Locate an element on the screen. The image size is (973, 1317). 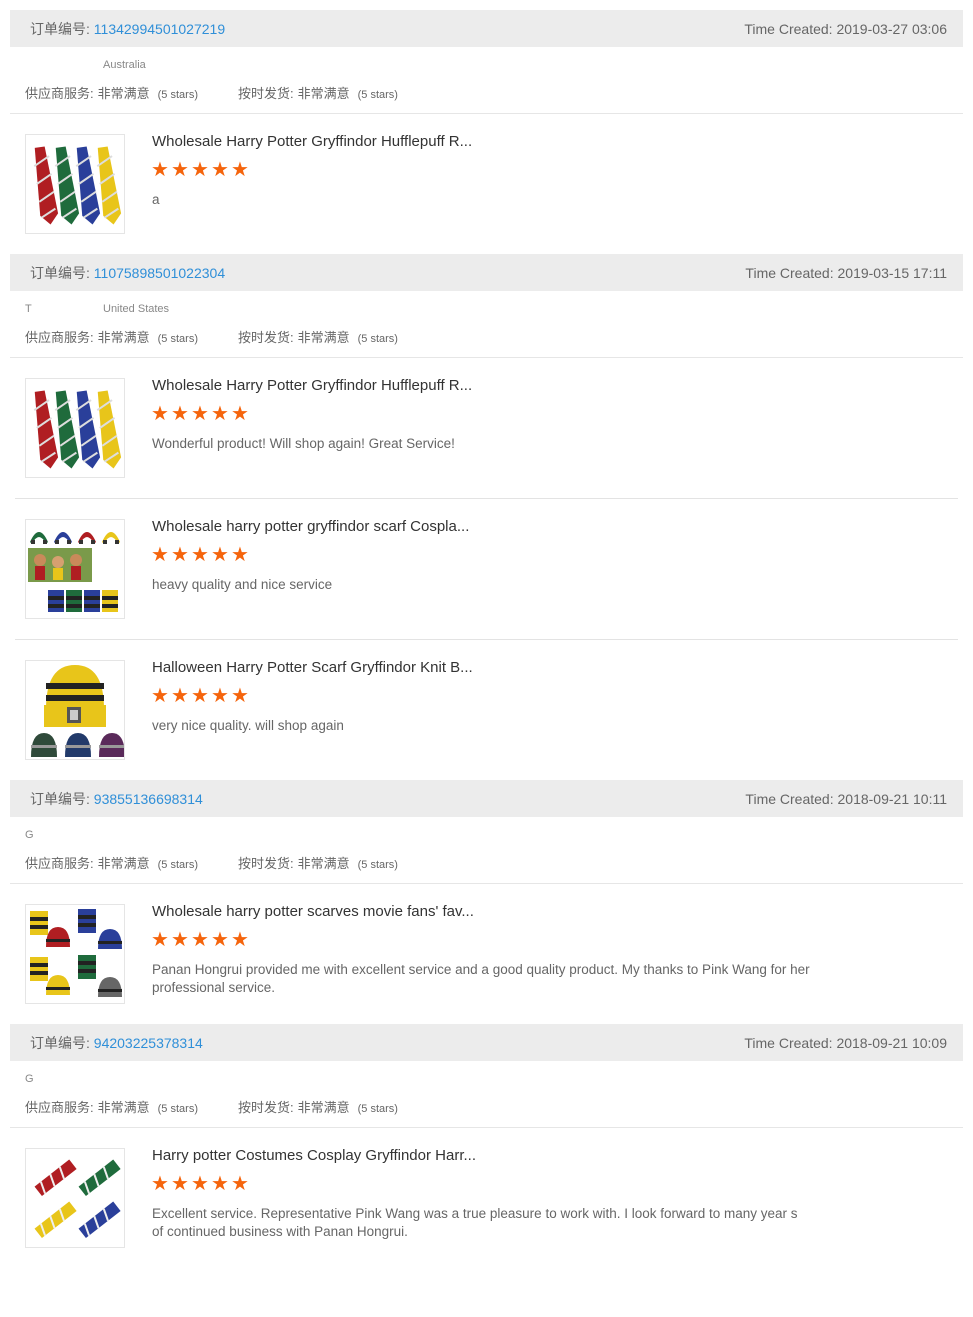
time-created: Time Created: 2019-03-15 17:11 is located at coordinates (854, 273).